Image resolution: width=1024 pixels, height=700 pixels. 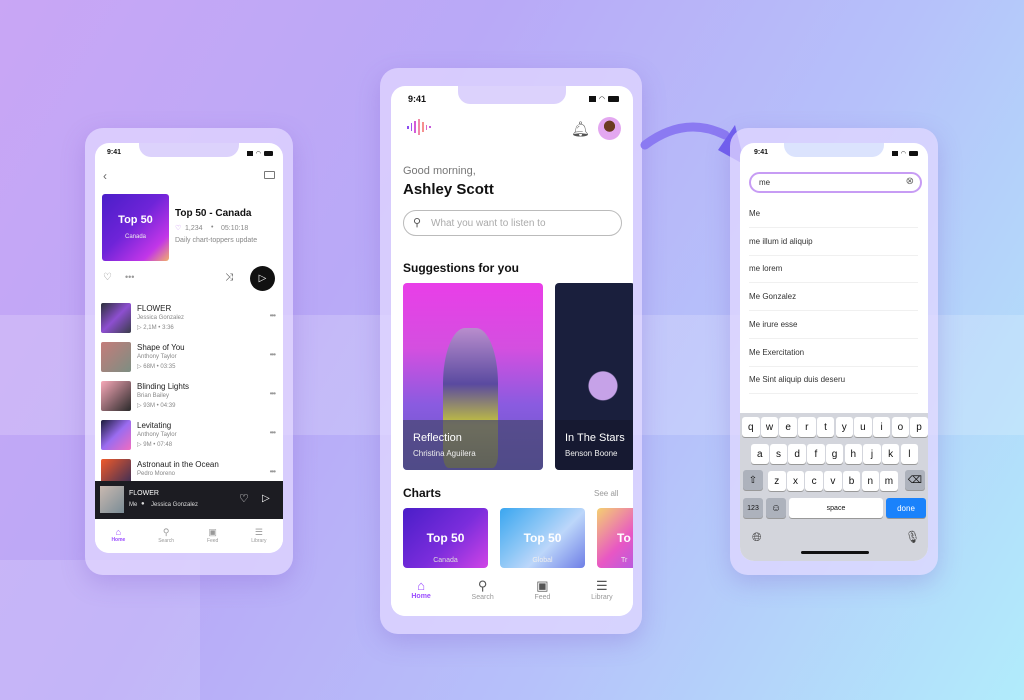 What do you see at coordinates (235, 228) in the screenshot?
I see `playlist-duration: 05:10:18` at bounding box center [235, 228].